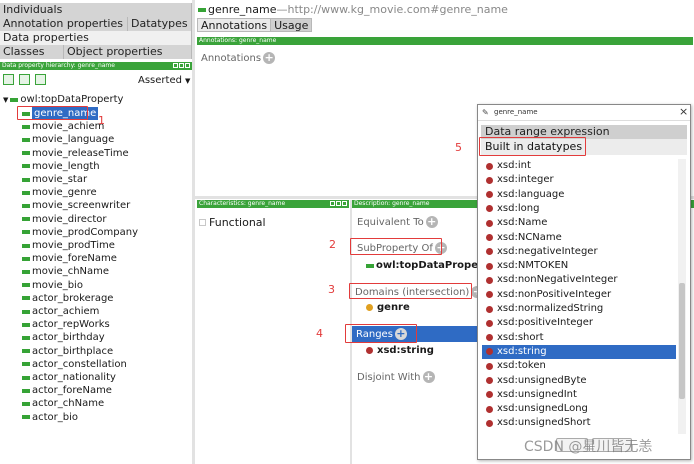  I want to click on tree-item: movie_screenwriter, so click(76, 205).